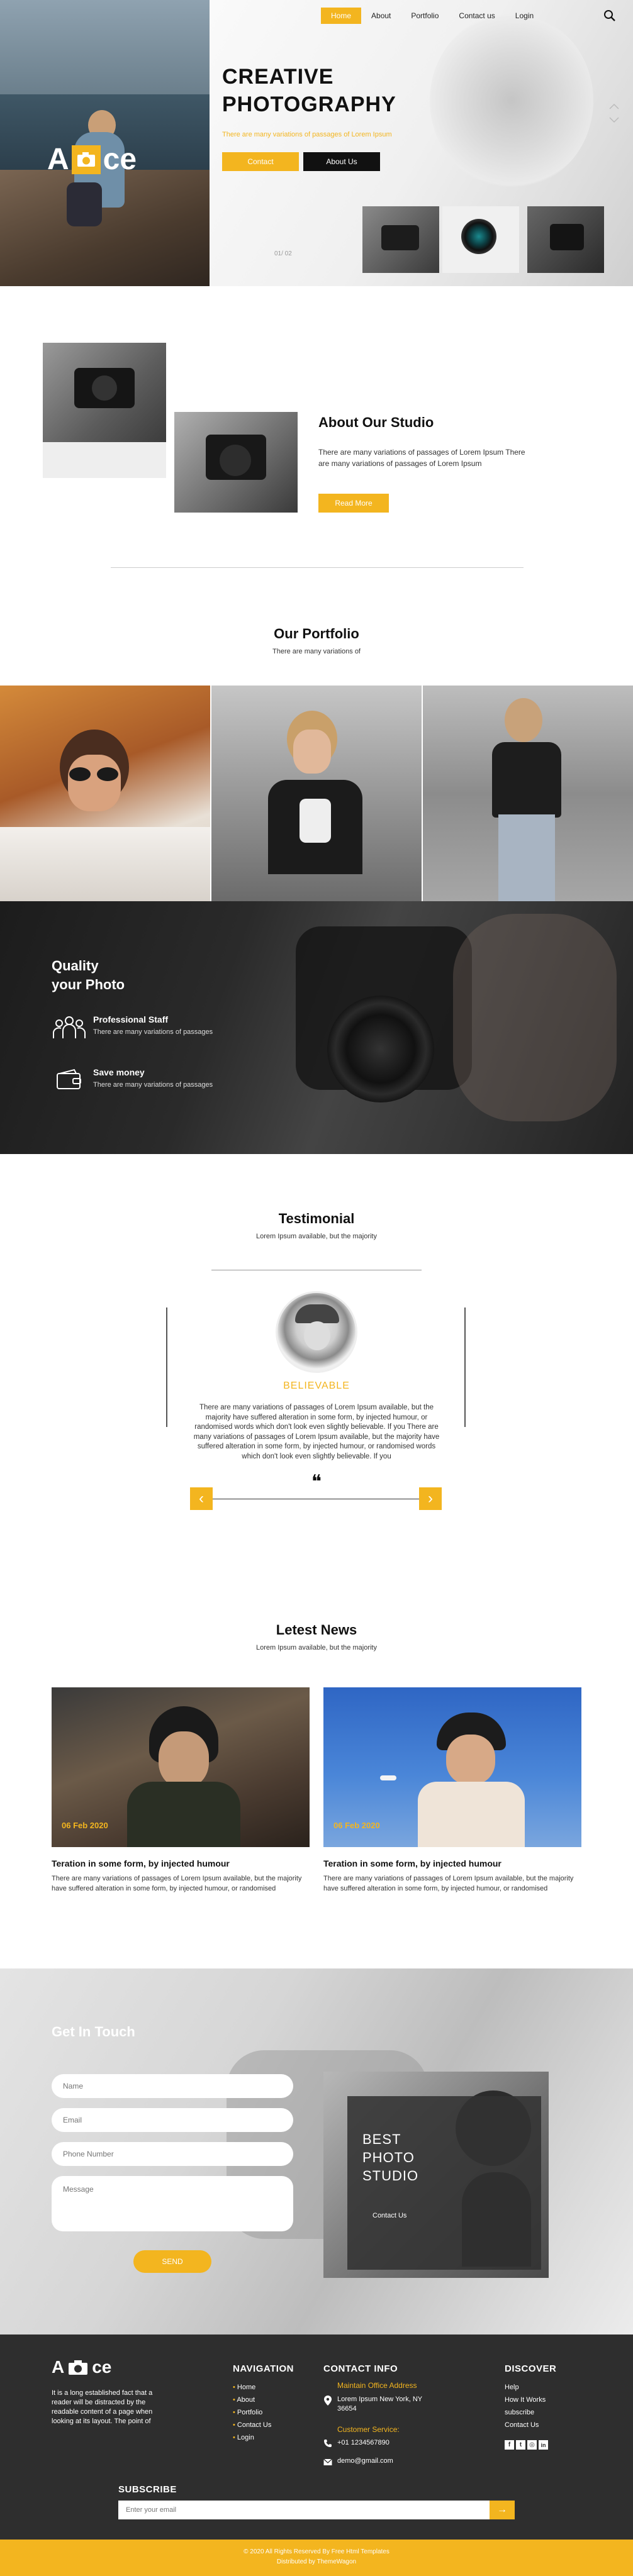  What do you see at coordinates (69, 1027) in the screenshot?
I see `team-icon` at bounding box center [69, 1027].